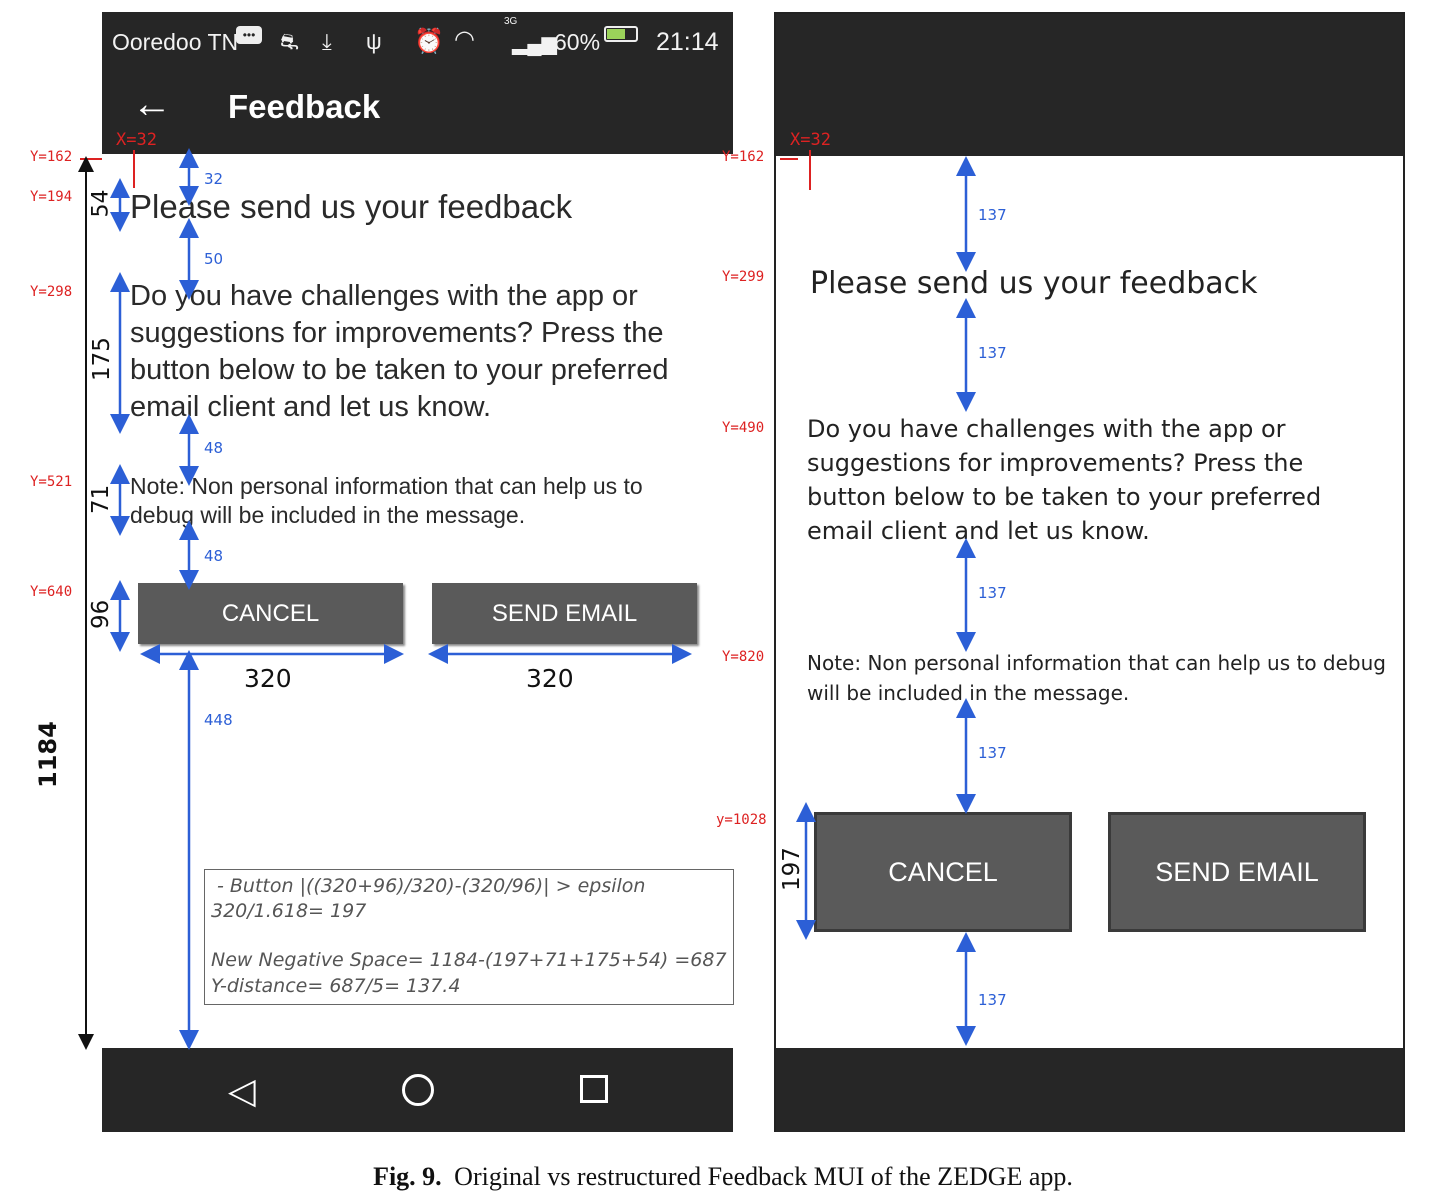 This screenshot has width=1446, height=1204. I want to click on gap-32: 32, so click(214, 179).